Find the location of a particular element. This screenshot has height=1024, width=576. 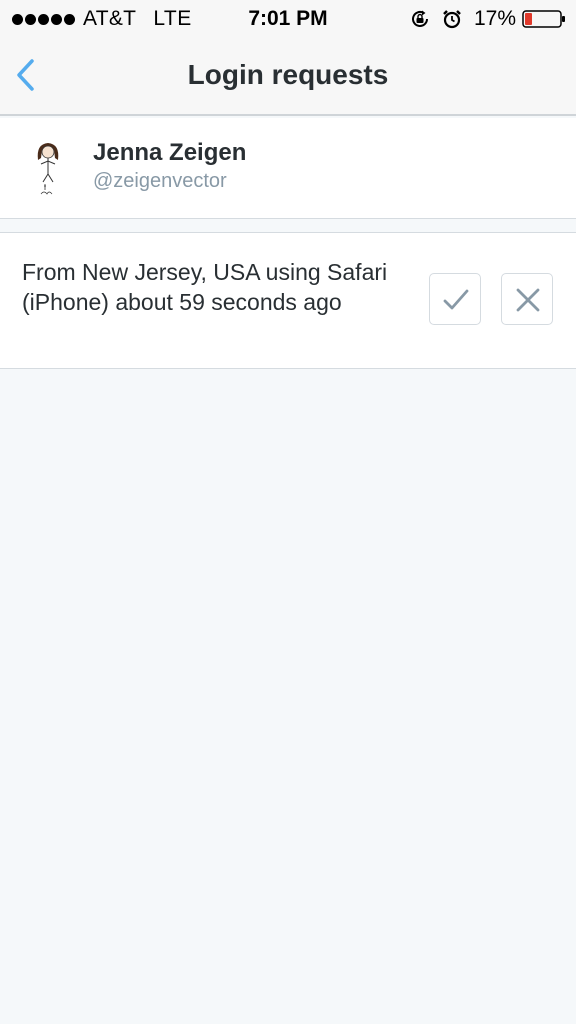

alarm-icon is located at coordinates (452, 19).